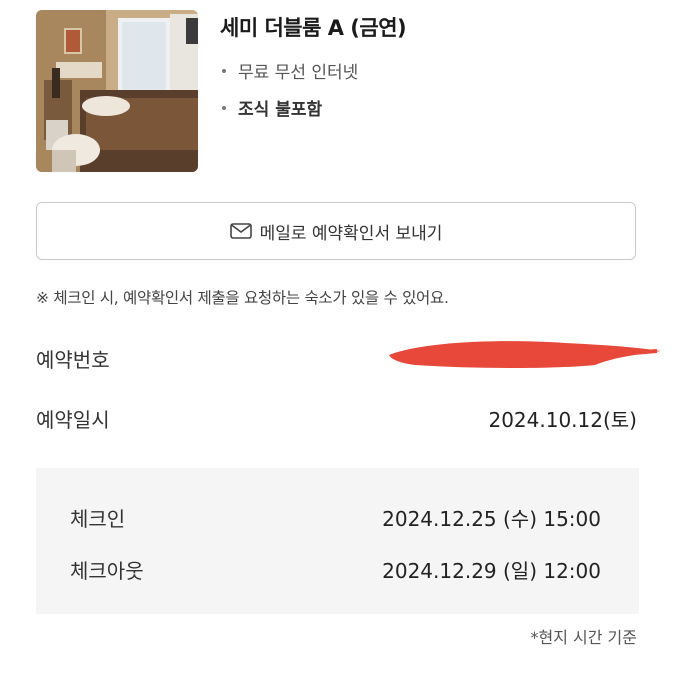 This screenshot has width=675, height=675. I want to click on send-email-confirmation-button: 메일로 예약확인서 보내기, so click(336, 231).